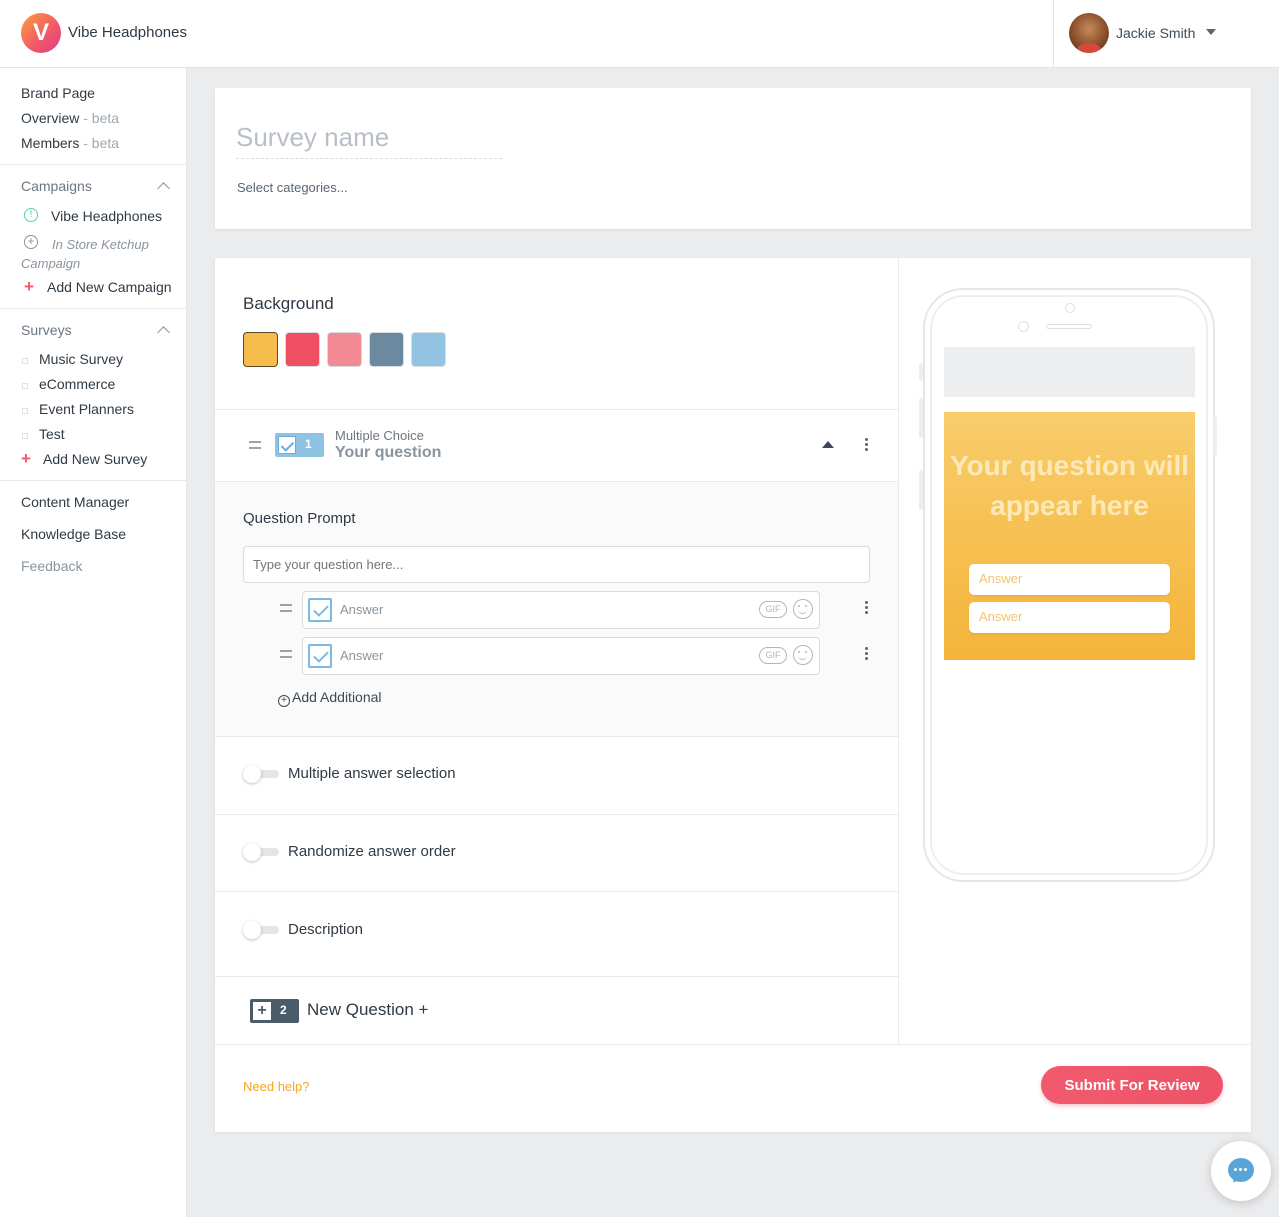 Image resolution: width=1279 pixels, height=1217 pixels. I want to click on sidebar-item-survey: Test, so click(52, 434).